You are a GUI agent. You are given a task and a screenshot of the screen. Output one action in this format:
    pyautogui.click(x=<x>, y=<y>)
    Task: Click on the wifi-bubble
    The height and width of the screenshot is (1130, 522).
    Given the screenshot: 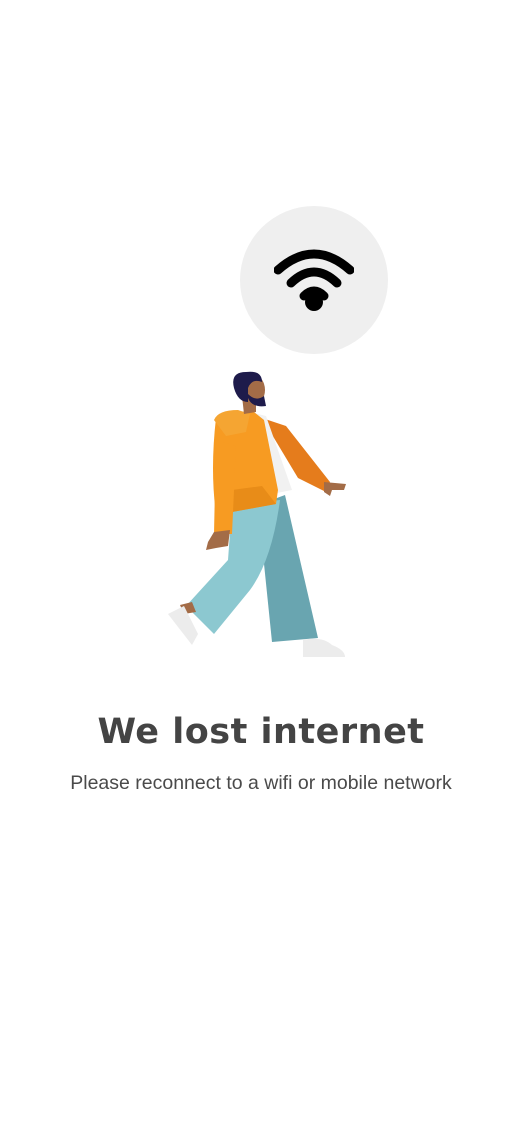 What is the action you would take?
    pyautogui.click(x=314, y=280)
    